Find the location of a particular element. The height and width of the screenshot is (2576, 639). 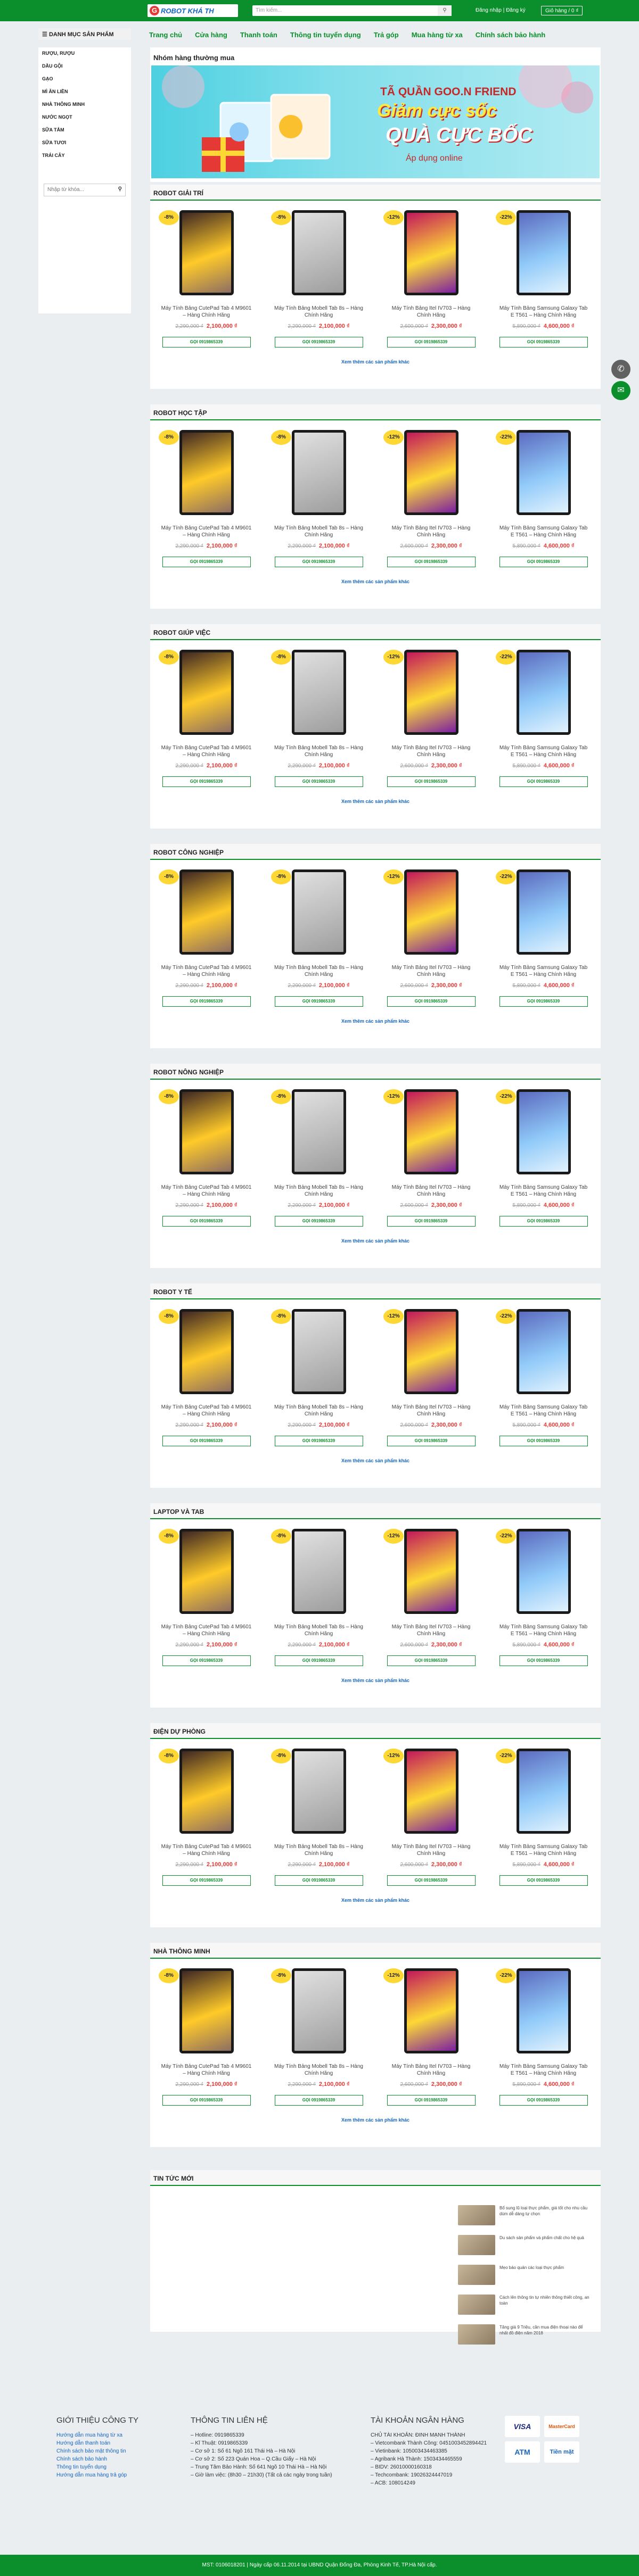

account-links: Đăng nhập | Đăng ký is located at coordinates (501, 10).